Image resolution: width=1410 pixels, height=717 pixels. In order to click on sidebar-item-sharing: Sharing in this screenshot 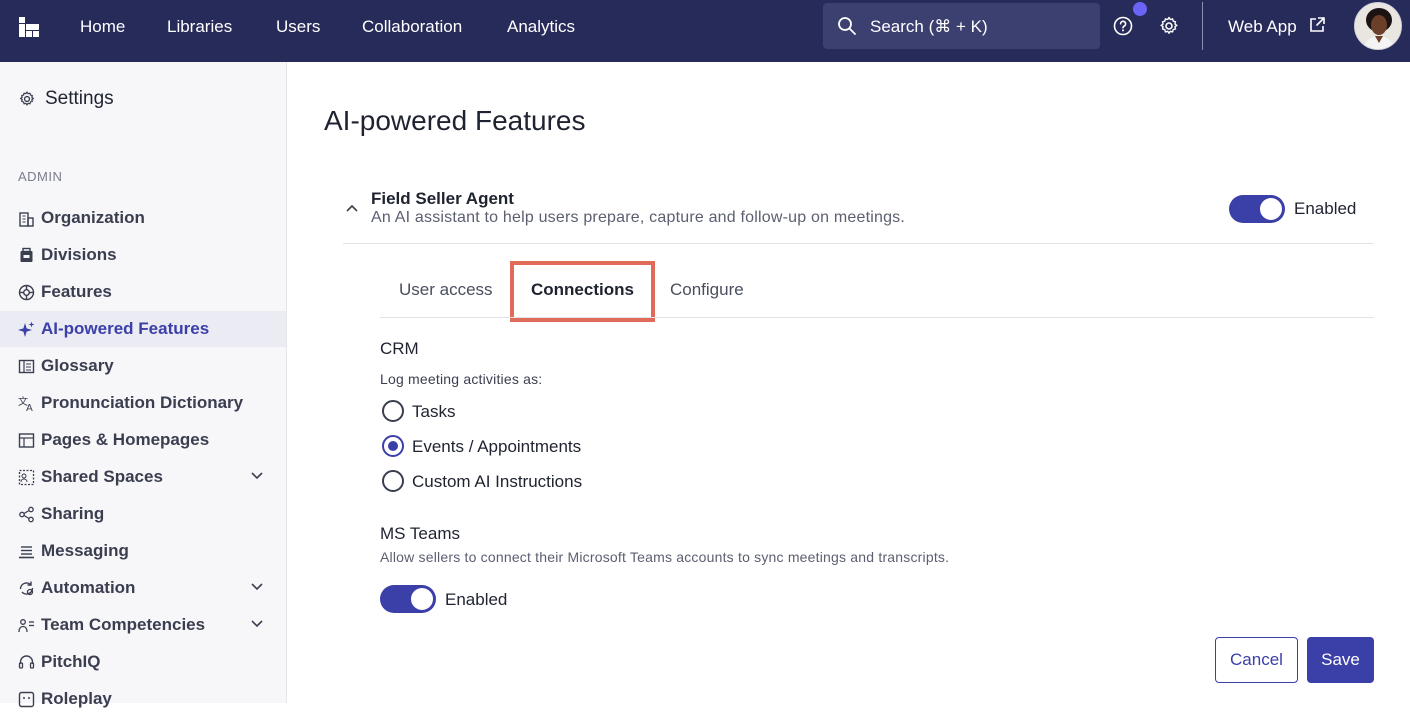, I will do `click(143, 514)`.